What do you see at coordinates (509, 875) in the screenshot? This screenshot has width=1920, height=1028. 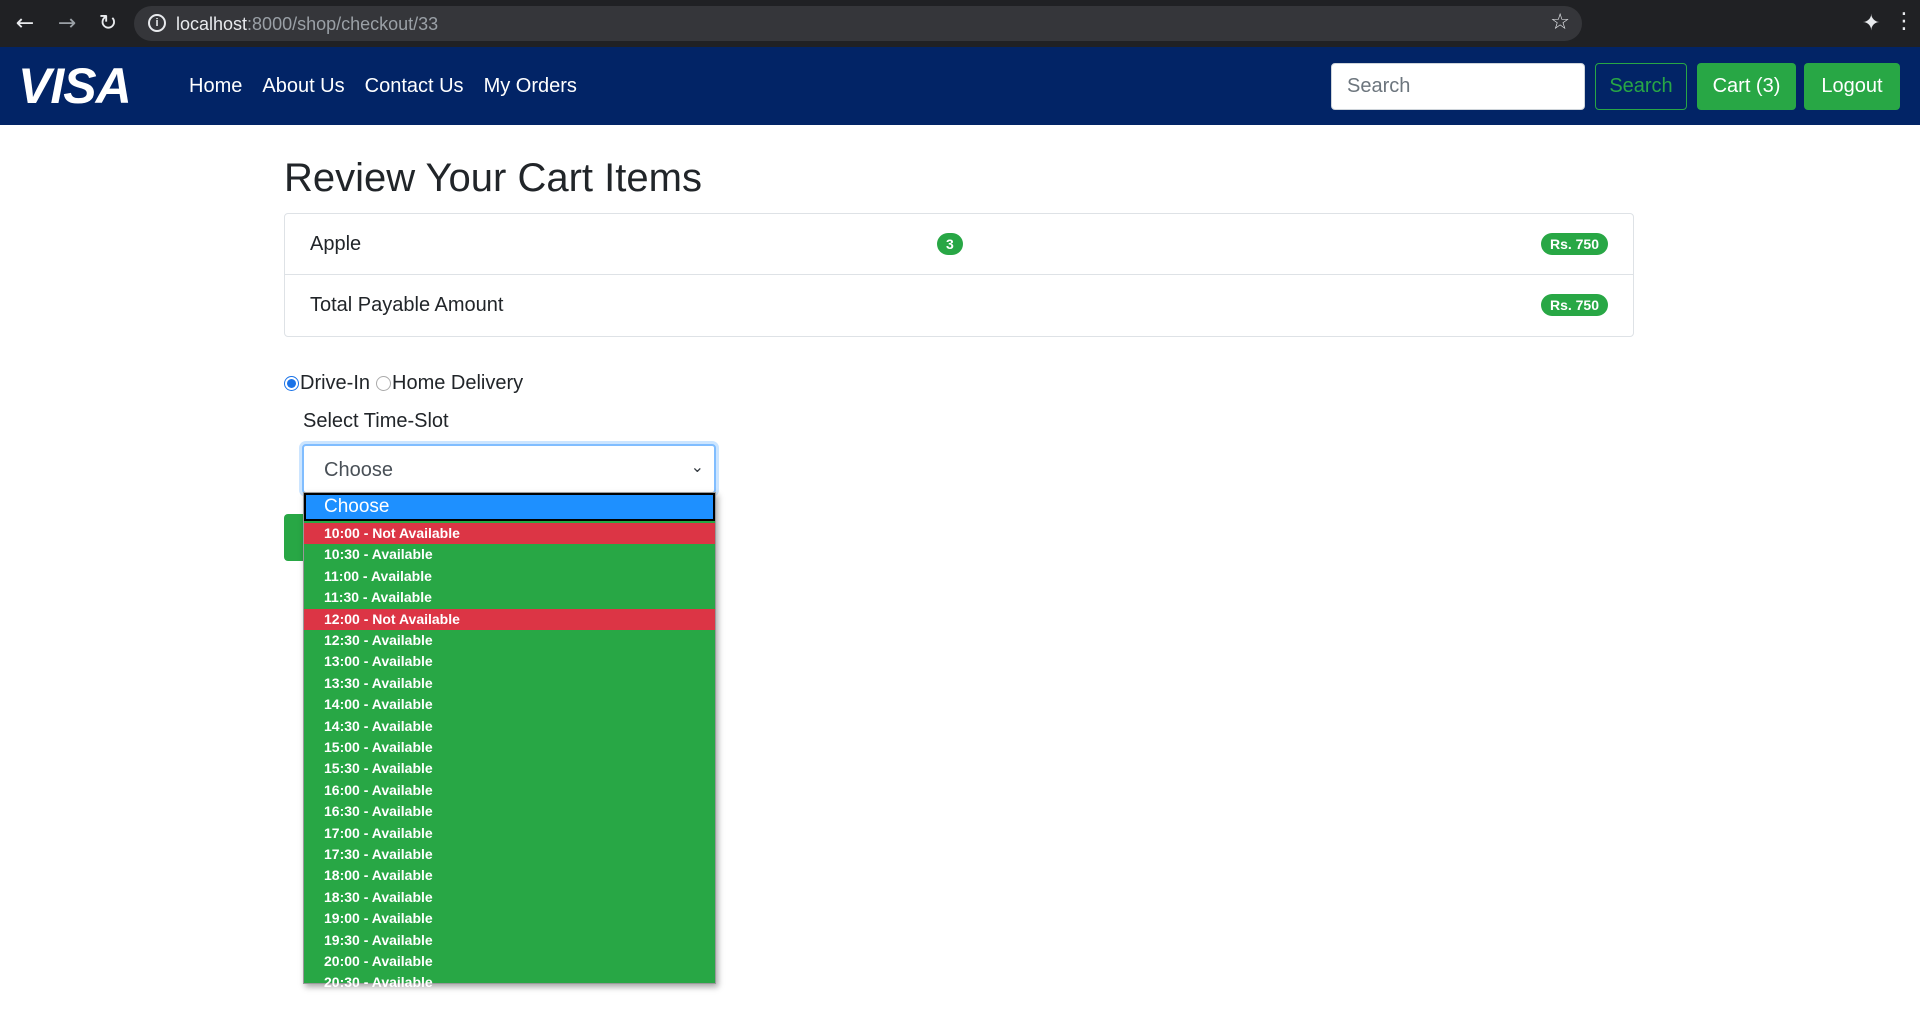 I see `time-slot-option: 18:00 - Available` at bounding box center [509, 875].